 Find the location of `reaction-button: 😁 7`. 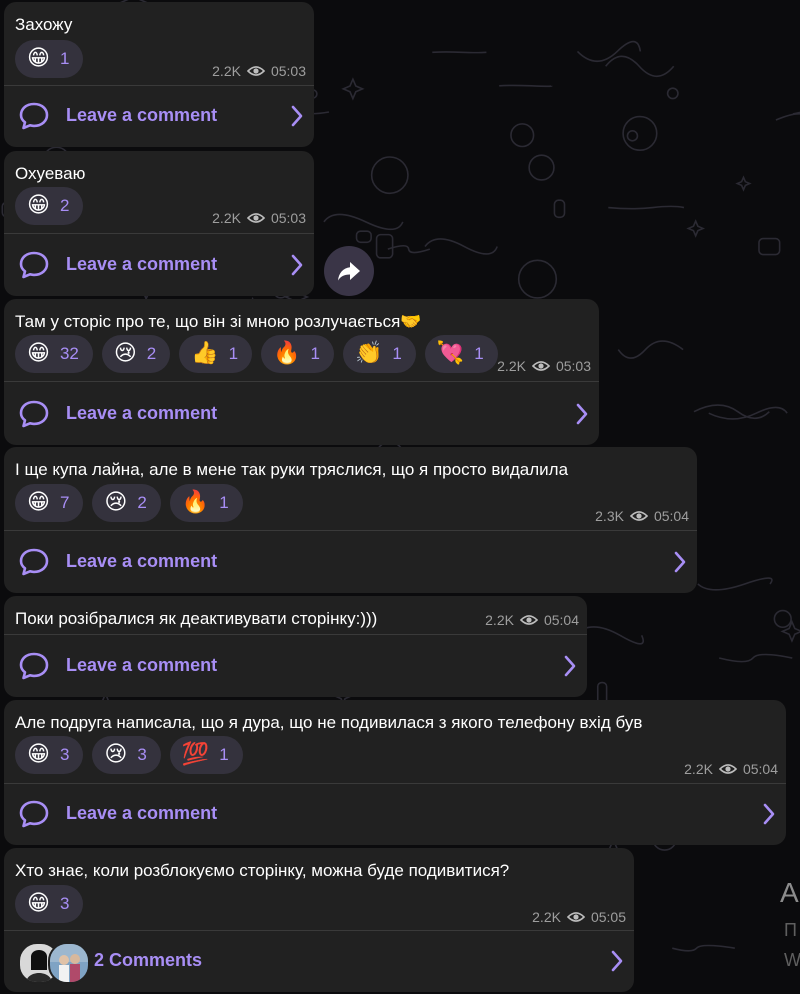

reaction-button: 😁 7 is located at coordinates (49, 503).